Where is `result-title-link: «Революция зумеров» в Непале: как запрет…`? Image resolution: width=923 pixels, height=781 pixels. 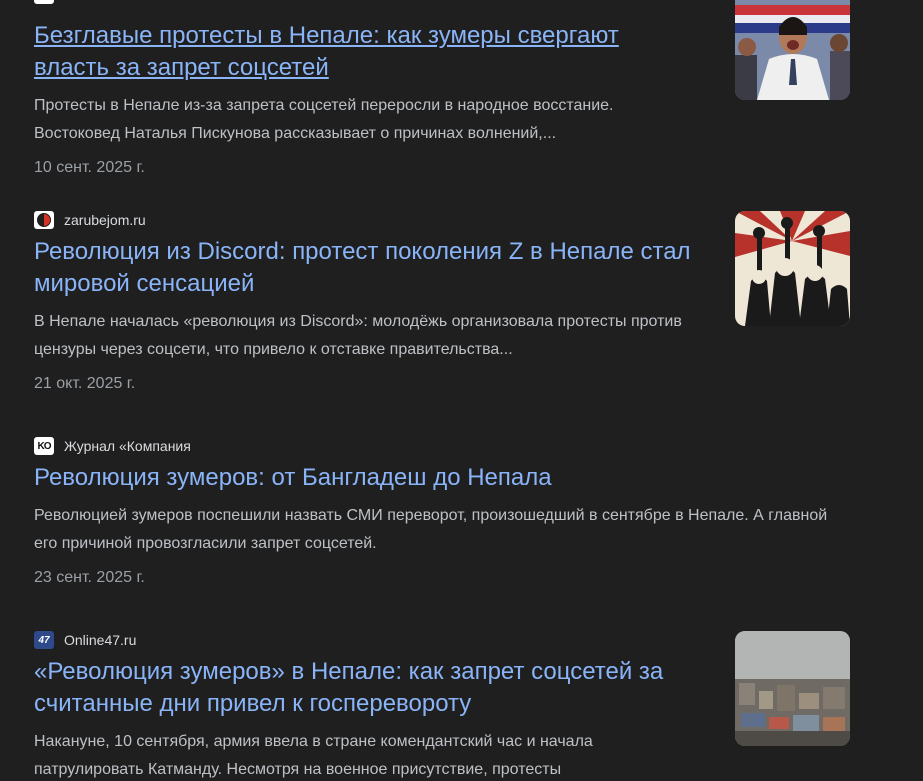 result-title-link: «Революция зумеров» в Непале: как запрет… is located at coordinates (364, 688).